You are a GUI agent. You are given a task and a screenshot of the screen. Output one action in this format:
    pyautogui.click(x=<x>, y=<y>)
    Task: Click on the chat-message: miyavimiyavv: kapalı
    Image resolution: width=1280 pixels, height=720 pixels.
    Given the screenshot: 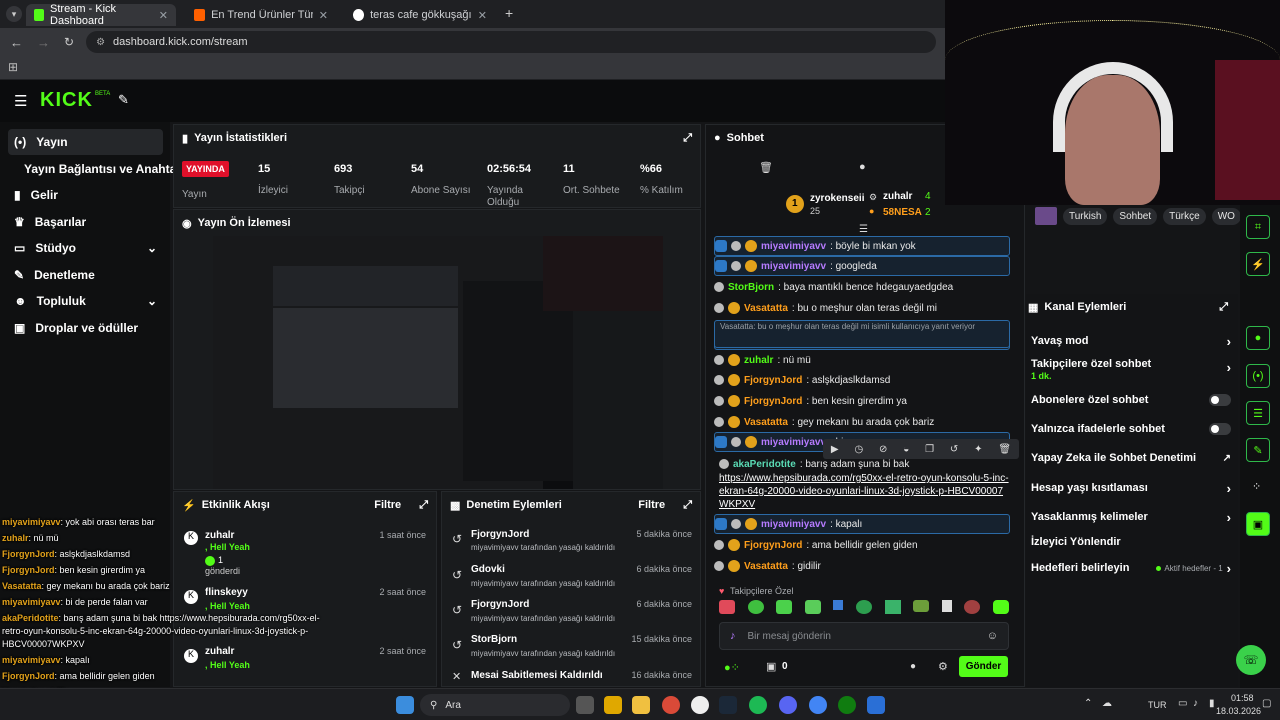 What is the action you would take?
    pyautogui.click(x=862, y=524)
    